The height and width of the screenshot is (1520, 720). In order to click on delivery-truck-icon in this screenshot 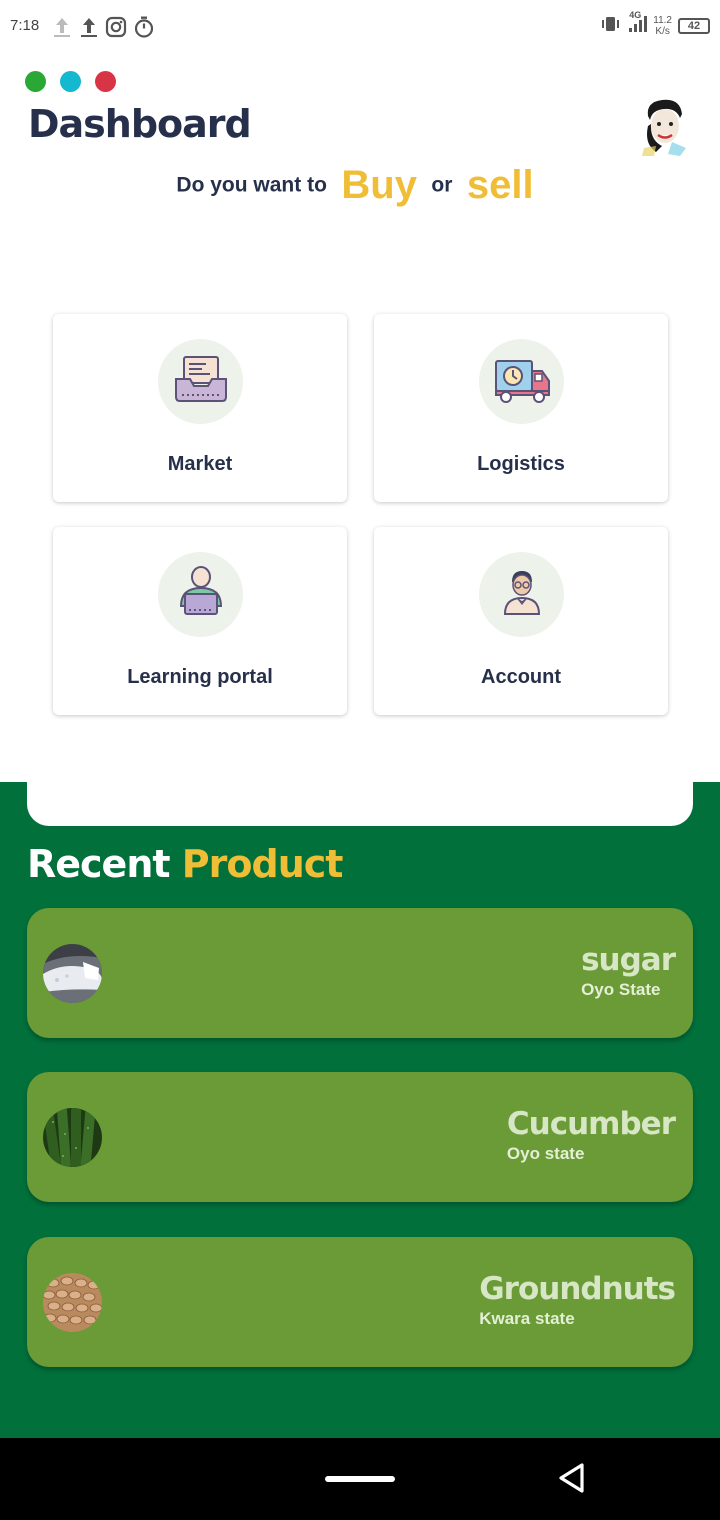, I will do `click(522, 382)`.